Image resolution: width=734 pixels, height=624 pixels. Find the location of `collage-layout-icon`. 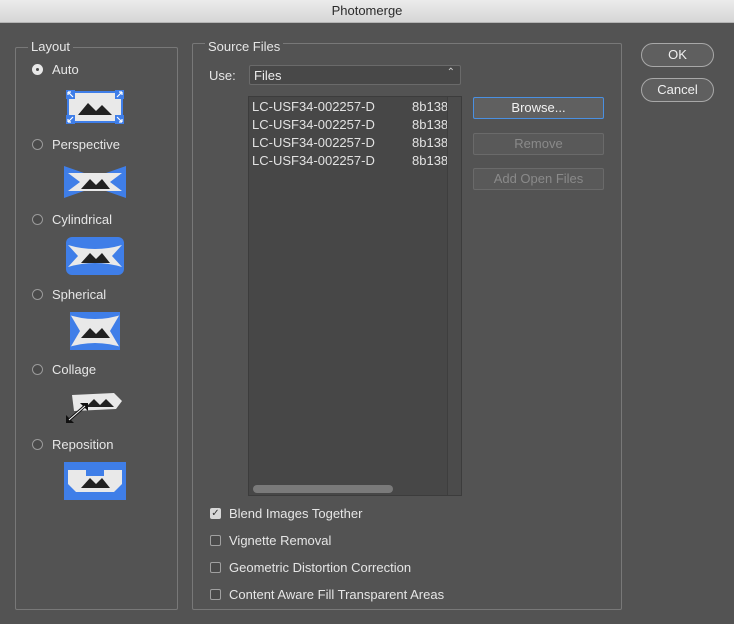

collage-layout-icon is located at coordinates (95, 406).